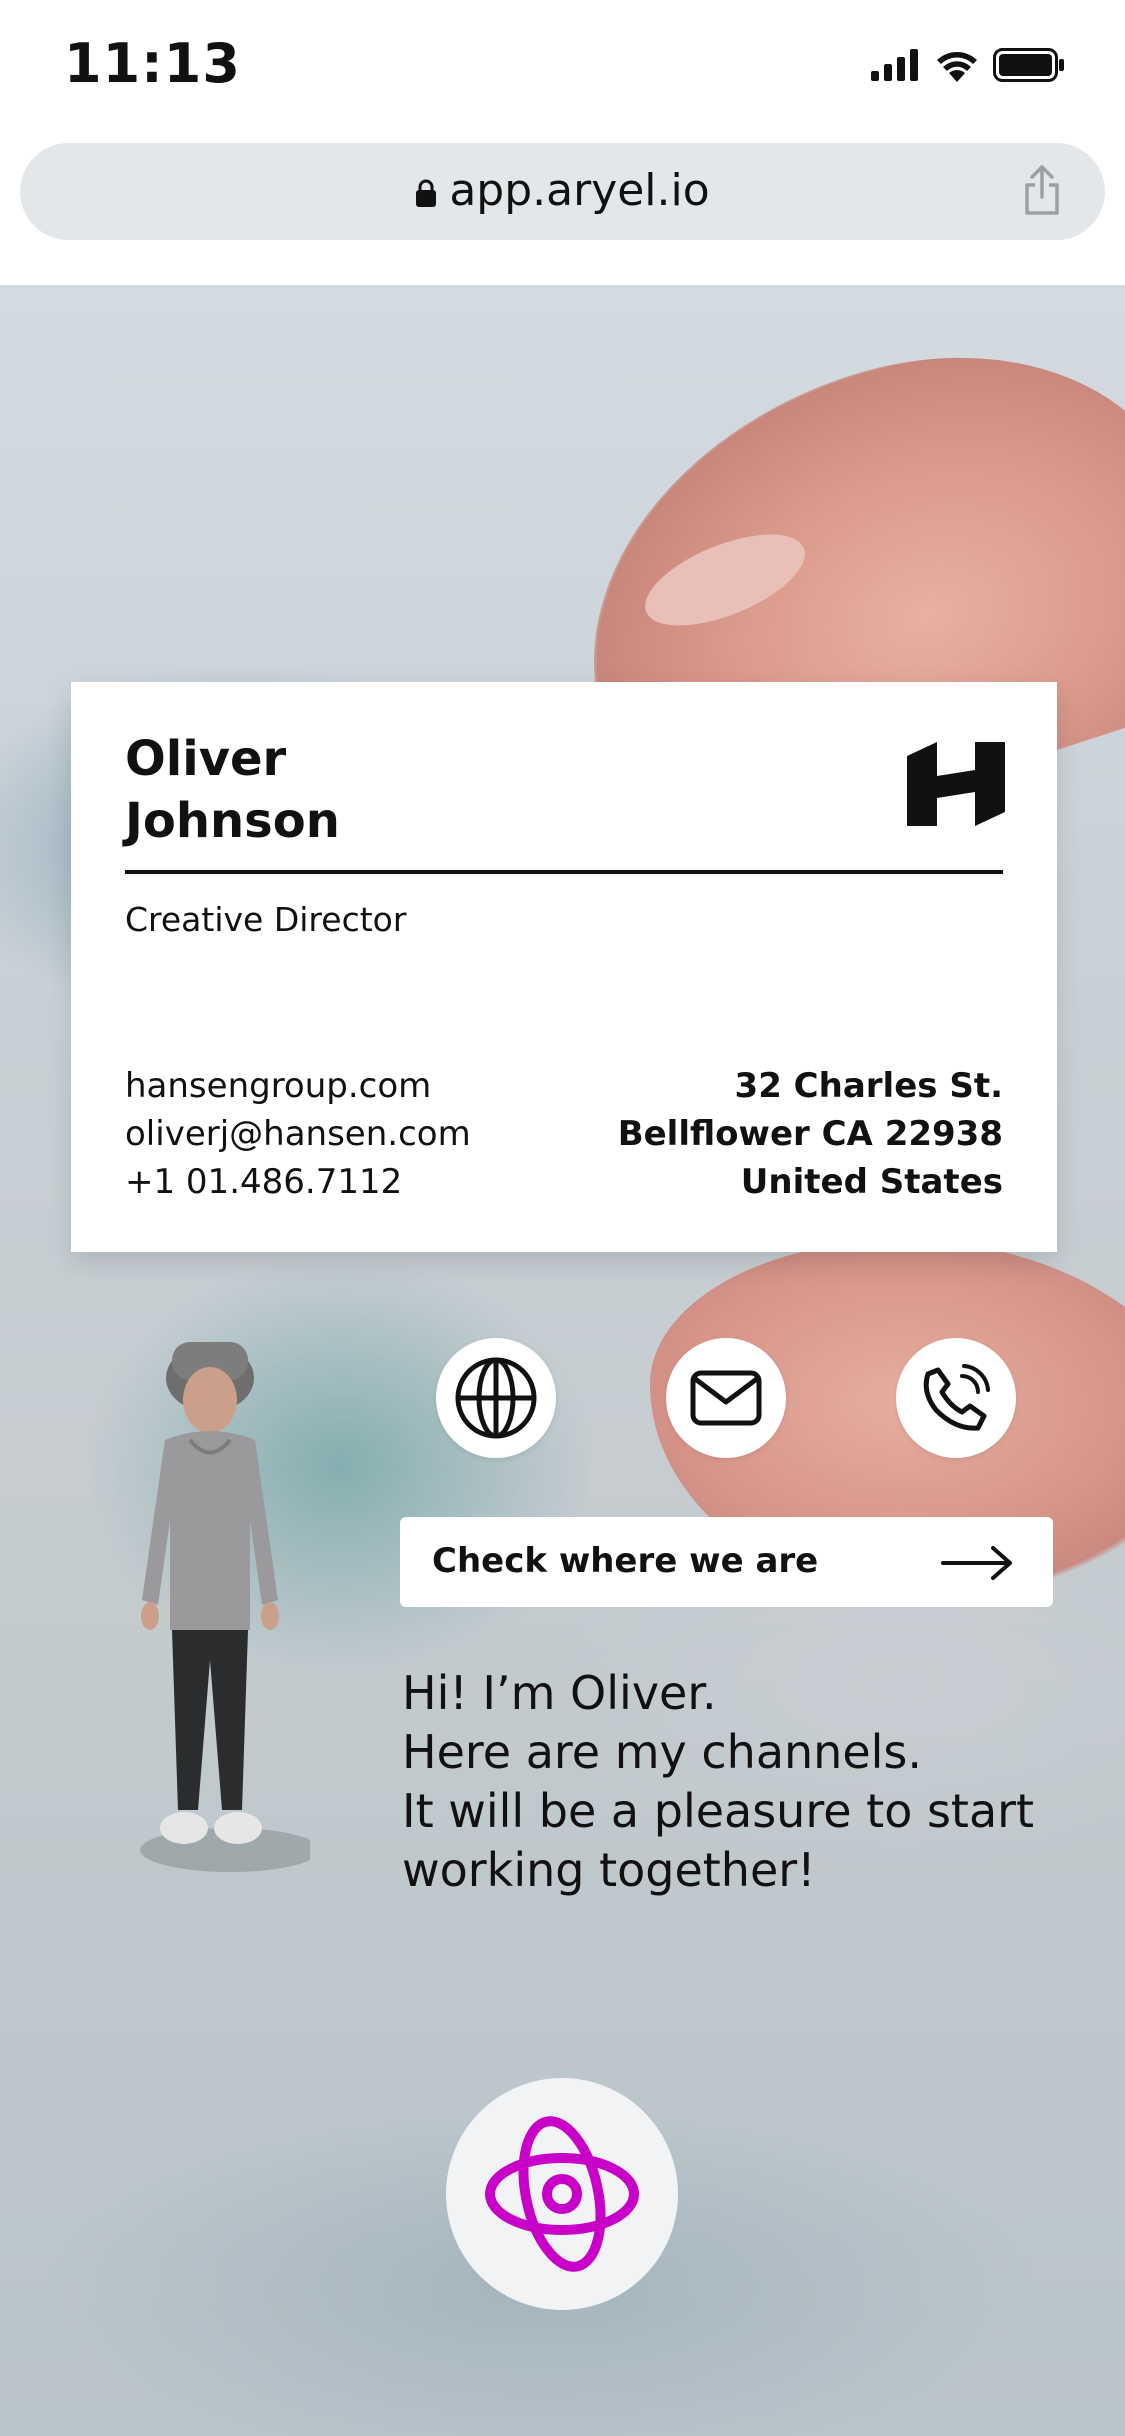 Image resolution: width=1125 pixels, height=2436 pixels. Describe the element at coordinates (278, 1086) in the screenshot. I see `website-text: hansengroup.com` at that location.